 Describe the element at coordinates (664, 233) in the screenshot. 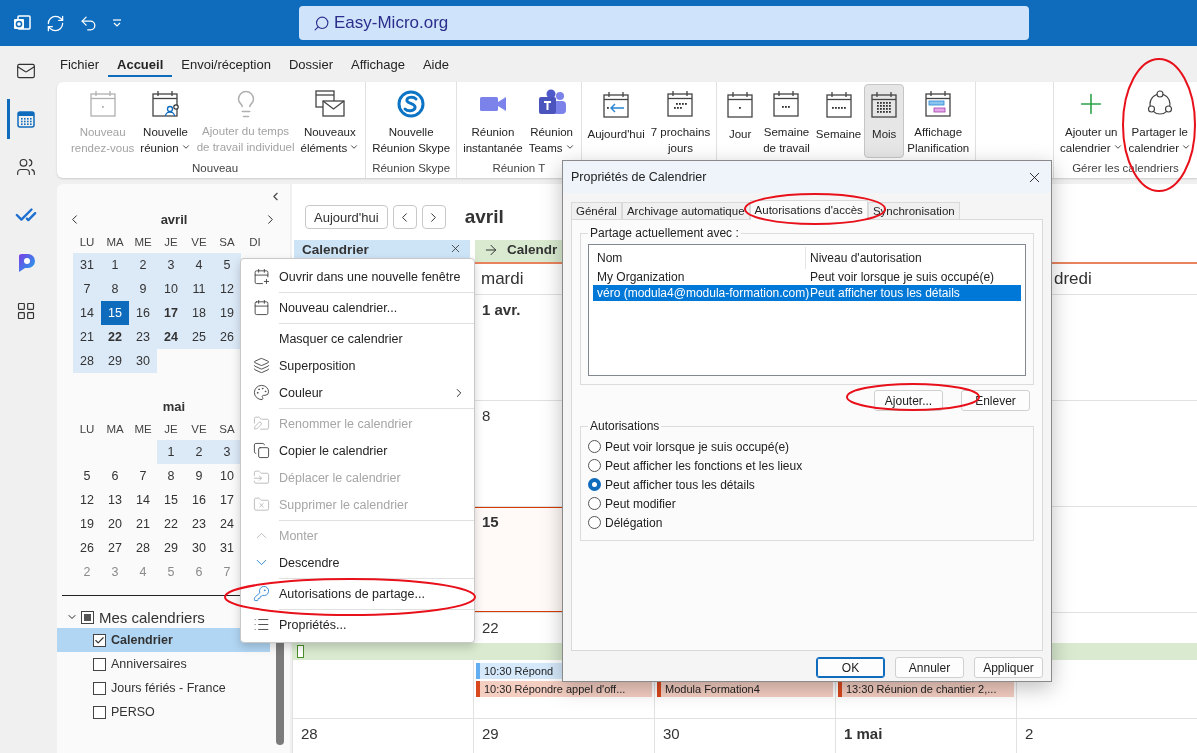

I see `group-legend: Partage actuellement avec :` at that location.